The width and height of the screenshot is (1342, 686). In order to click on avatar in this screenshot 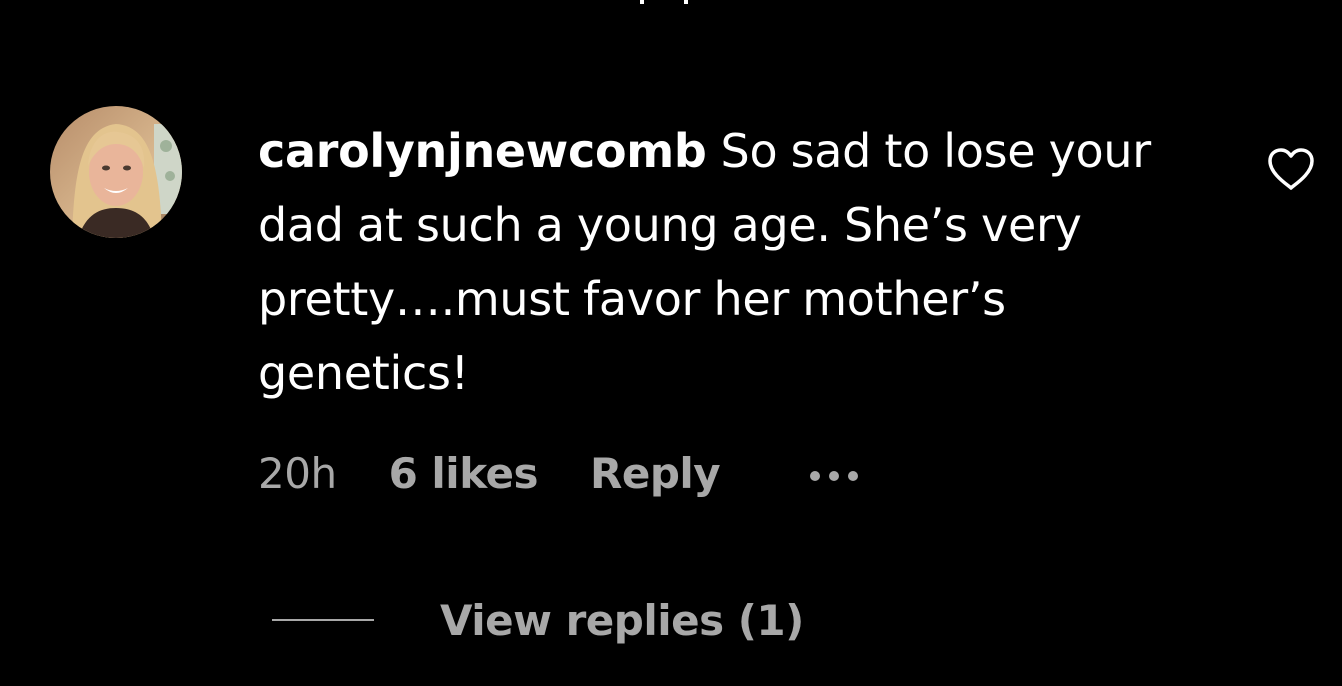, I will do `click(116, 172)`.